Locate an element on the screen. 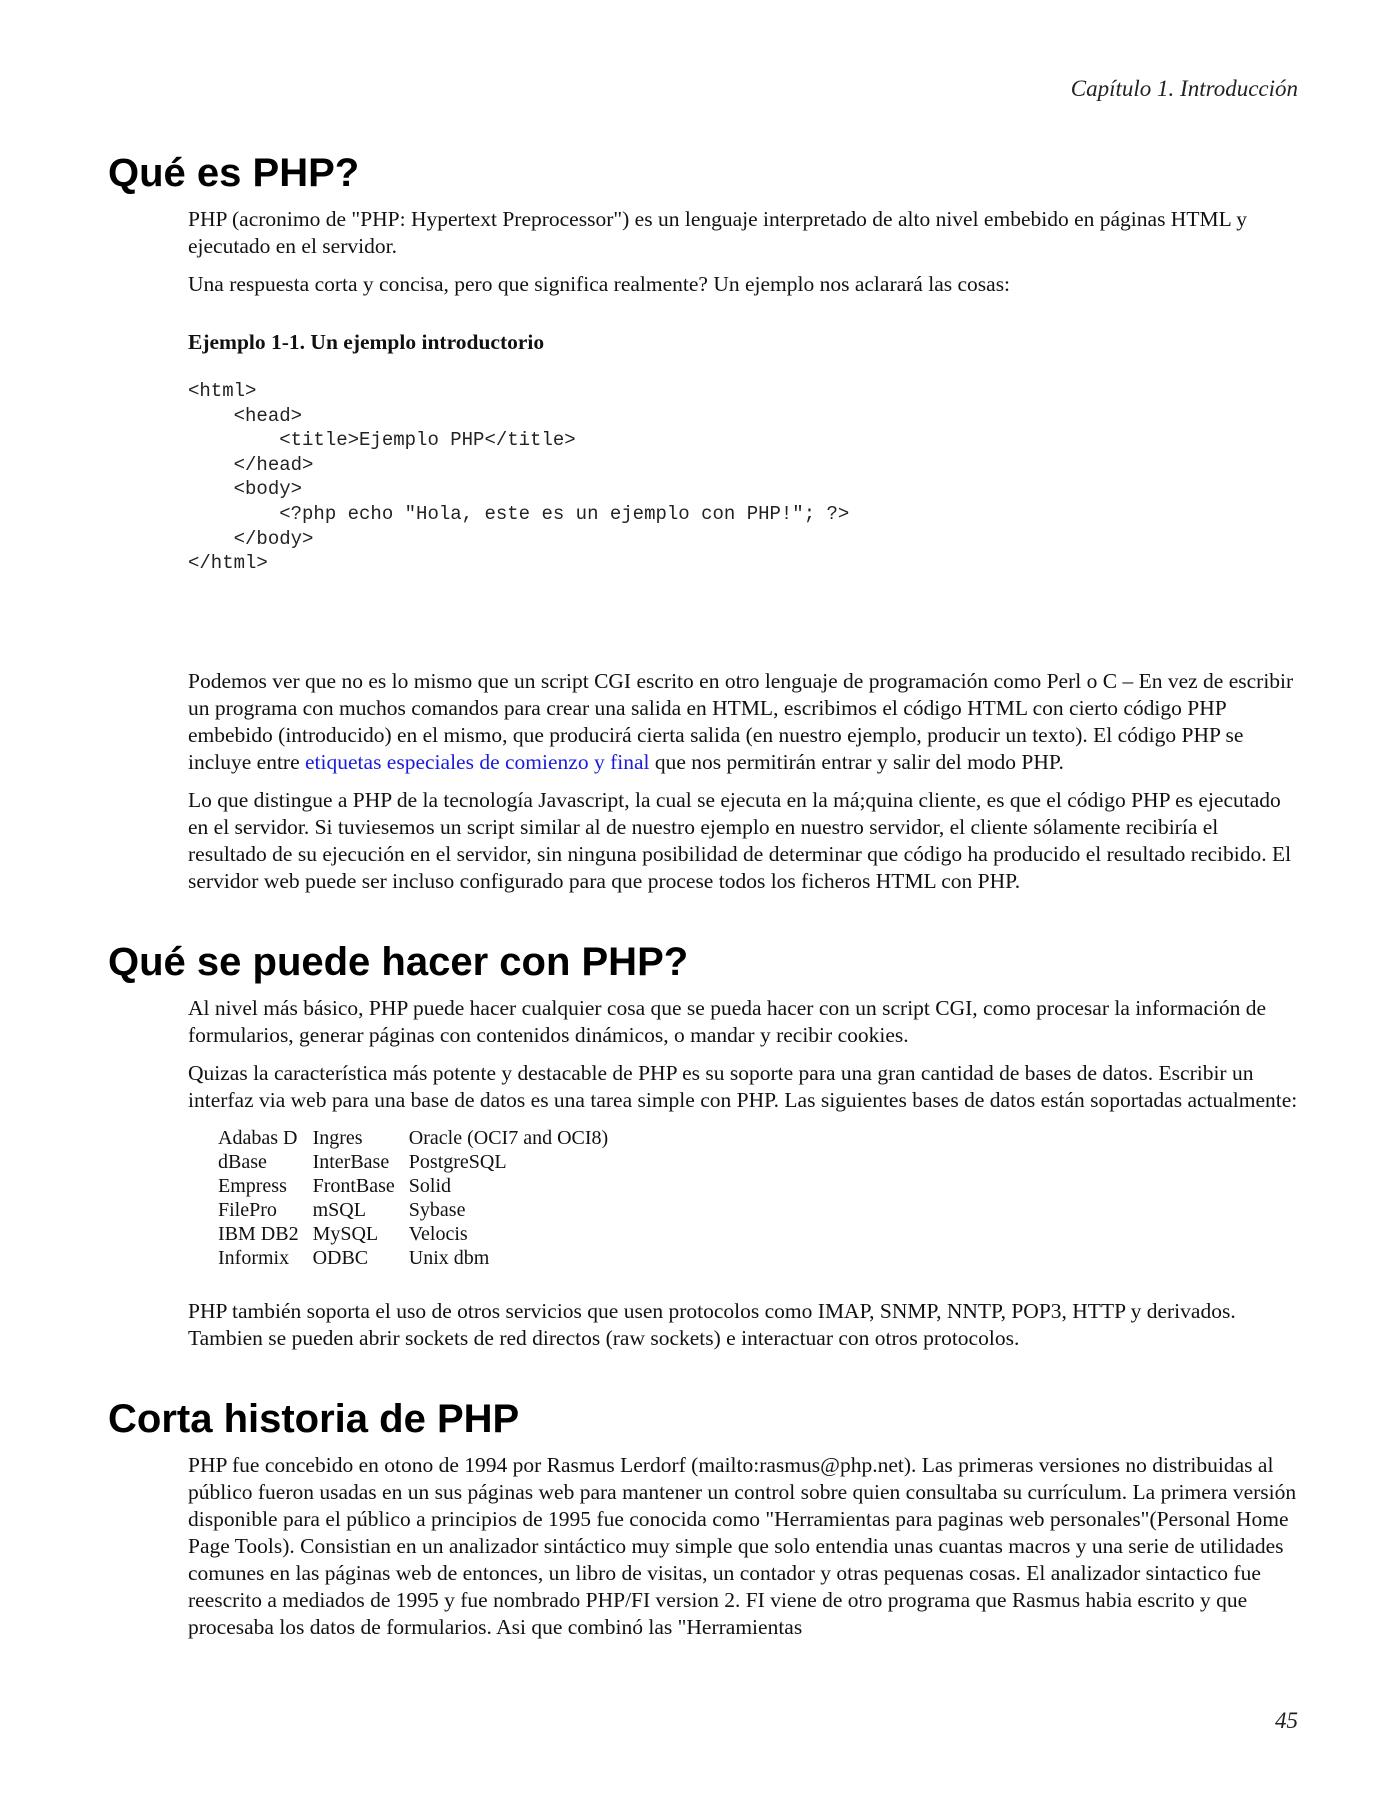  table-cell: Empress is located at coordinates (252, 1185).